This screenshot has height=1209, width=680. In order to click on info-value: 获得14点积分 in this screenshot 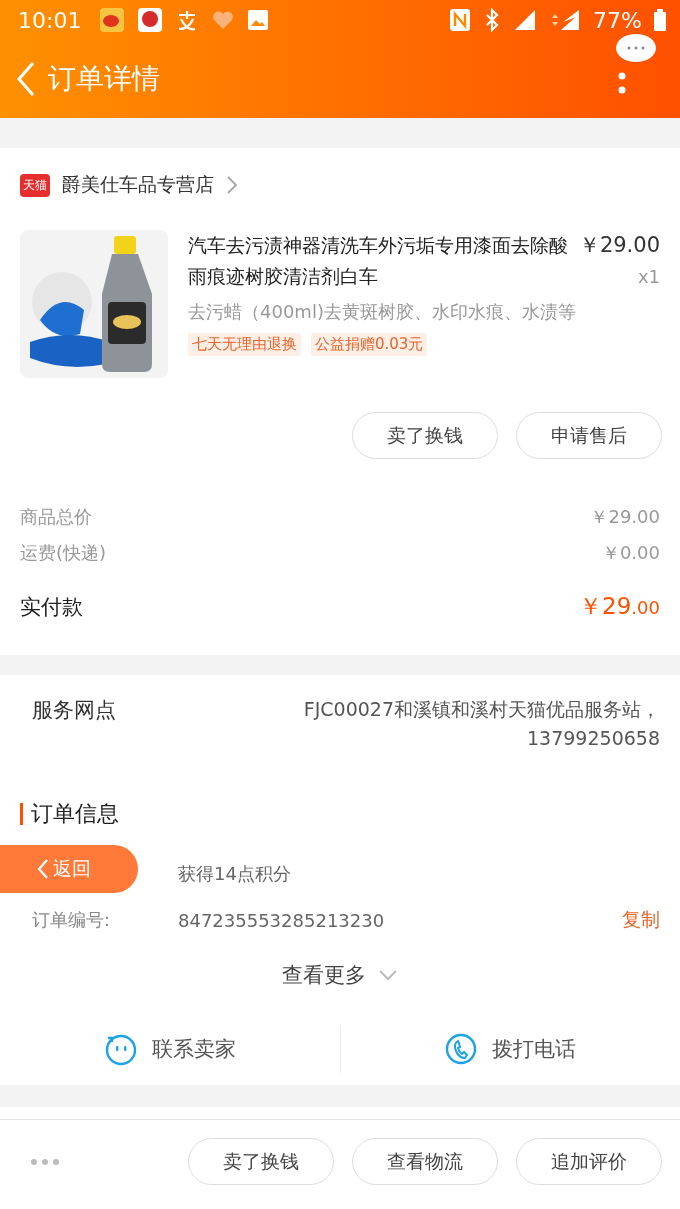, I will do `click(234, 874)`.